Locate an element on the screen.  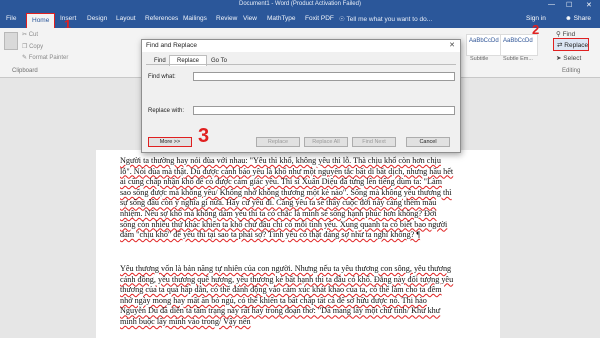
replace-dialog-button: Replace is located at coordinates (278, 142).